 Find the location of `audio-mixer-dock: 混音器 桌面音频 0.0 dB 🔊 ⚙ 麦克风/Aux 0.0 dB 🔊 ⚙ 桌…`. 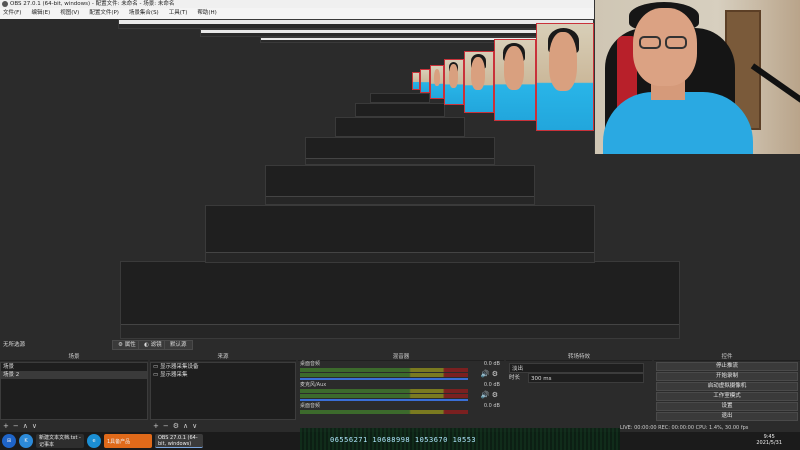

audio-mixer-dock: 混音器 桌面音频 0.0 dB 🔊 ⚙ 麦克风/Aux 0.0 dB 🔊 ⚙ 桌… is located at coordinates (401, 392).